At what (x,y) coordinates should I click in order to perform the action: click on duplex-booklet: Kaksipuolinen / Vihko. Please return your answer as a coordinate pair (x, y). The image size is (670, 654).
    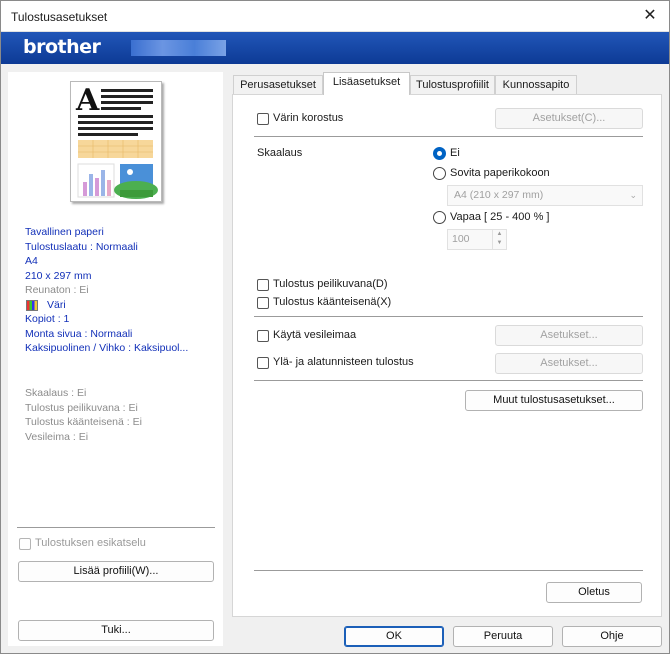
    Looking at the image, I should click on (107, 348).